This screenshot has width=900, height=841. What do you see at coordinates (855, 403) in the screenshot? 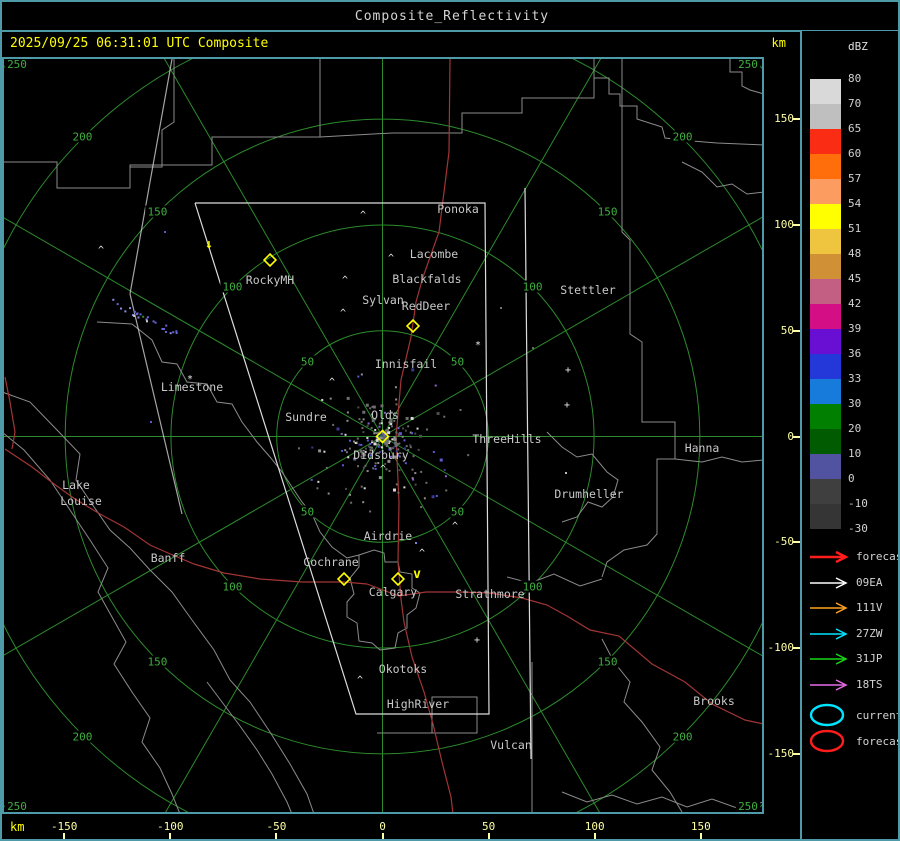
I see `dbz-scale-value: 30` at bounding box center [855, 403].